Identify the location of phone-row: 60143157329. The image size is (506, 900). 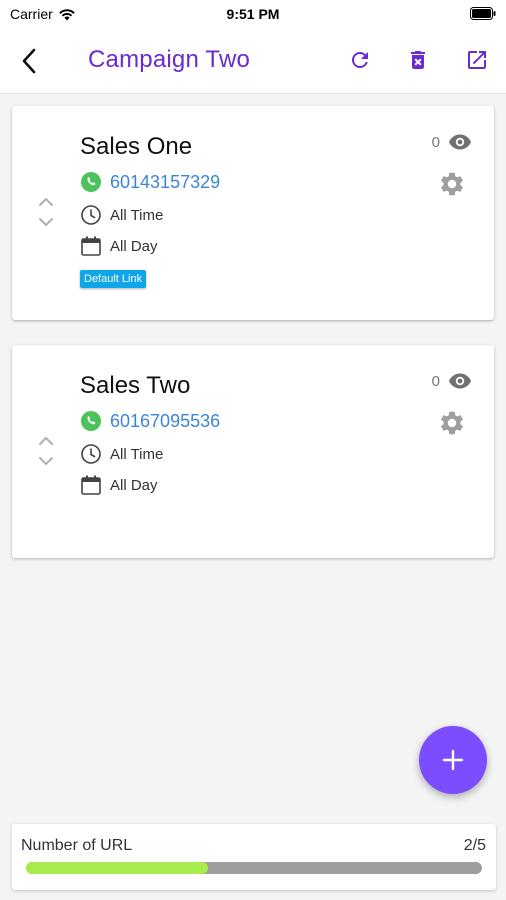
(150, 182).